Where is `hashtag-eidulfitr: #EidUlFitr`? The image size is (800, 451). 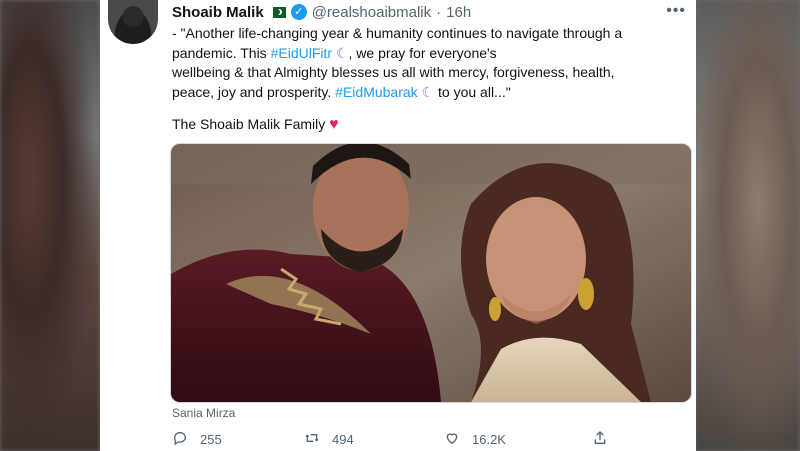
hashtag-eidulfitr: #EidUlFitr is located at coordinates (301, 53).